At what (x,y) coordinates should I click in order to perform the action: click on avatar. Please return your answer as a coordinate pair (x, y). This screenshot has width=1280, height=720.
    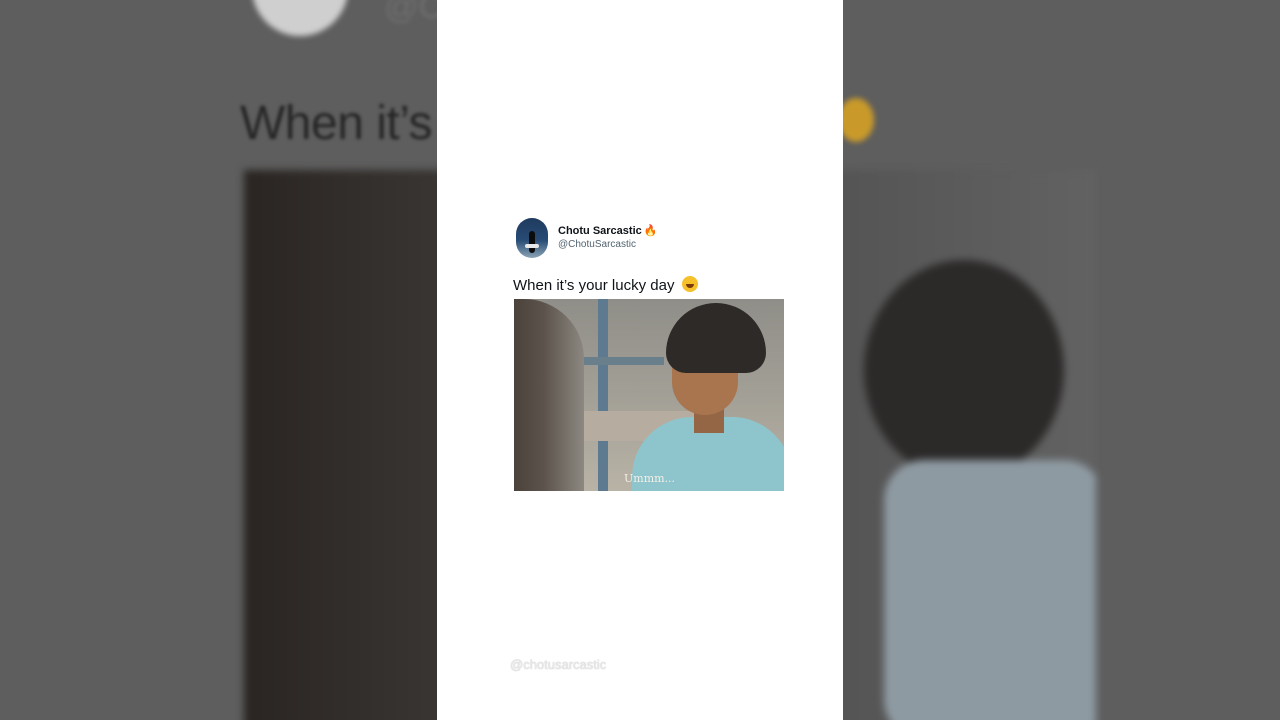
    Looking at the image, I should click on (532, 238).